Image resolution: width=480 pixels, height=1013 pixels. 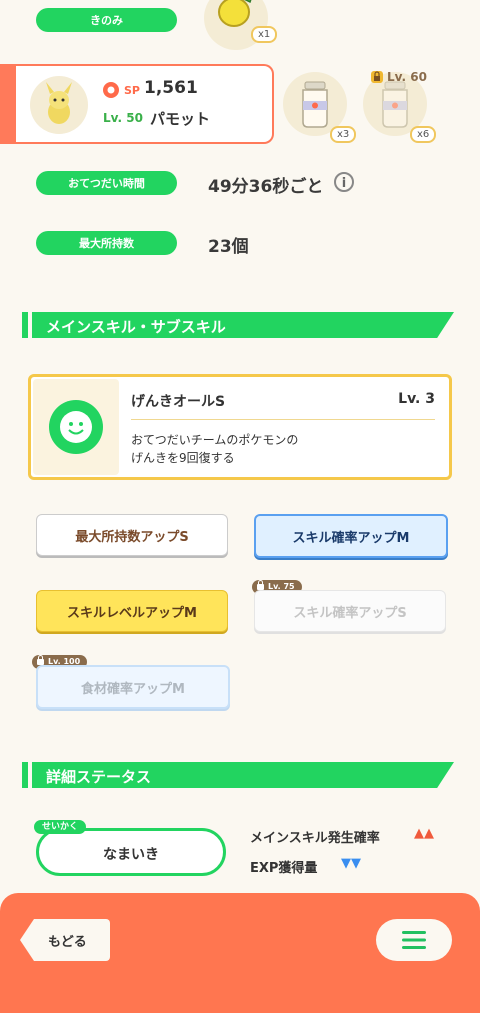 I want to click on subskill-5: 食材確率アップM, so click(x=133, y=687).